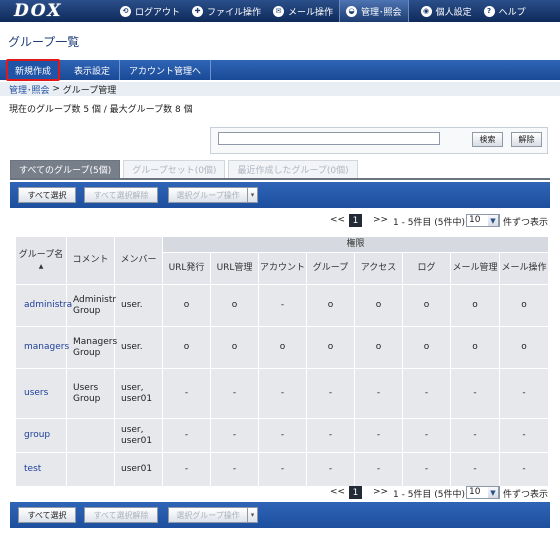 Image resolution: width=560 pixels, height=540 pixels. What do you see at coordinates (38, 11) in the screenshot?
I see `dox-logo: DOX` at bounding box center [38, 11].